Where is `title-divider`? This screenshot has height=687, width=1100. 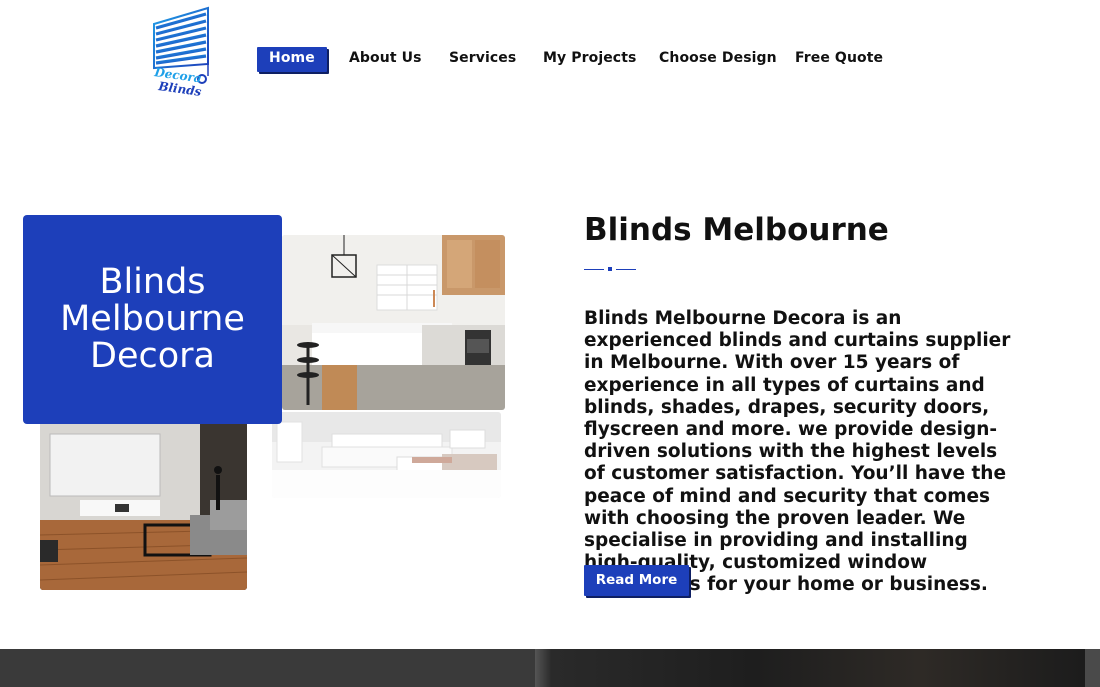
title-divider is located at coordinates (610, 270).